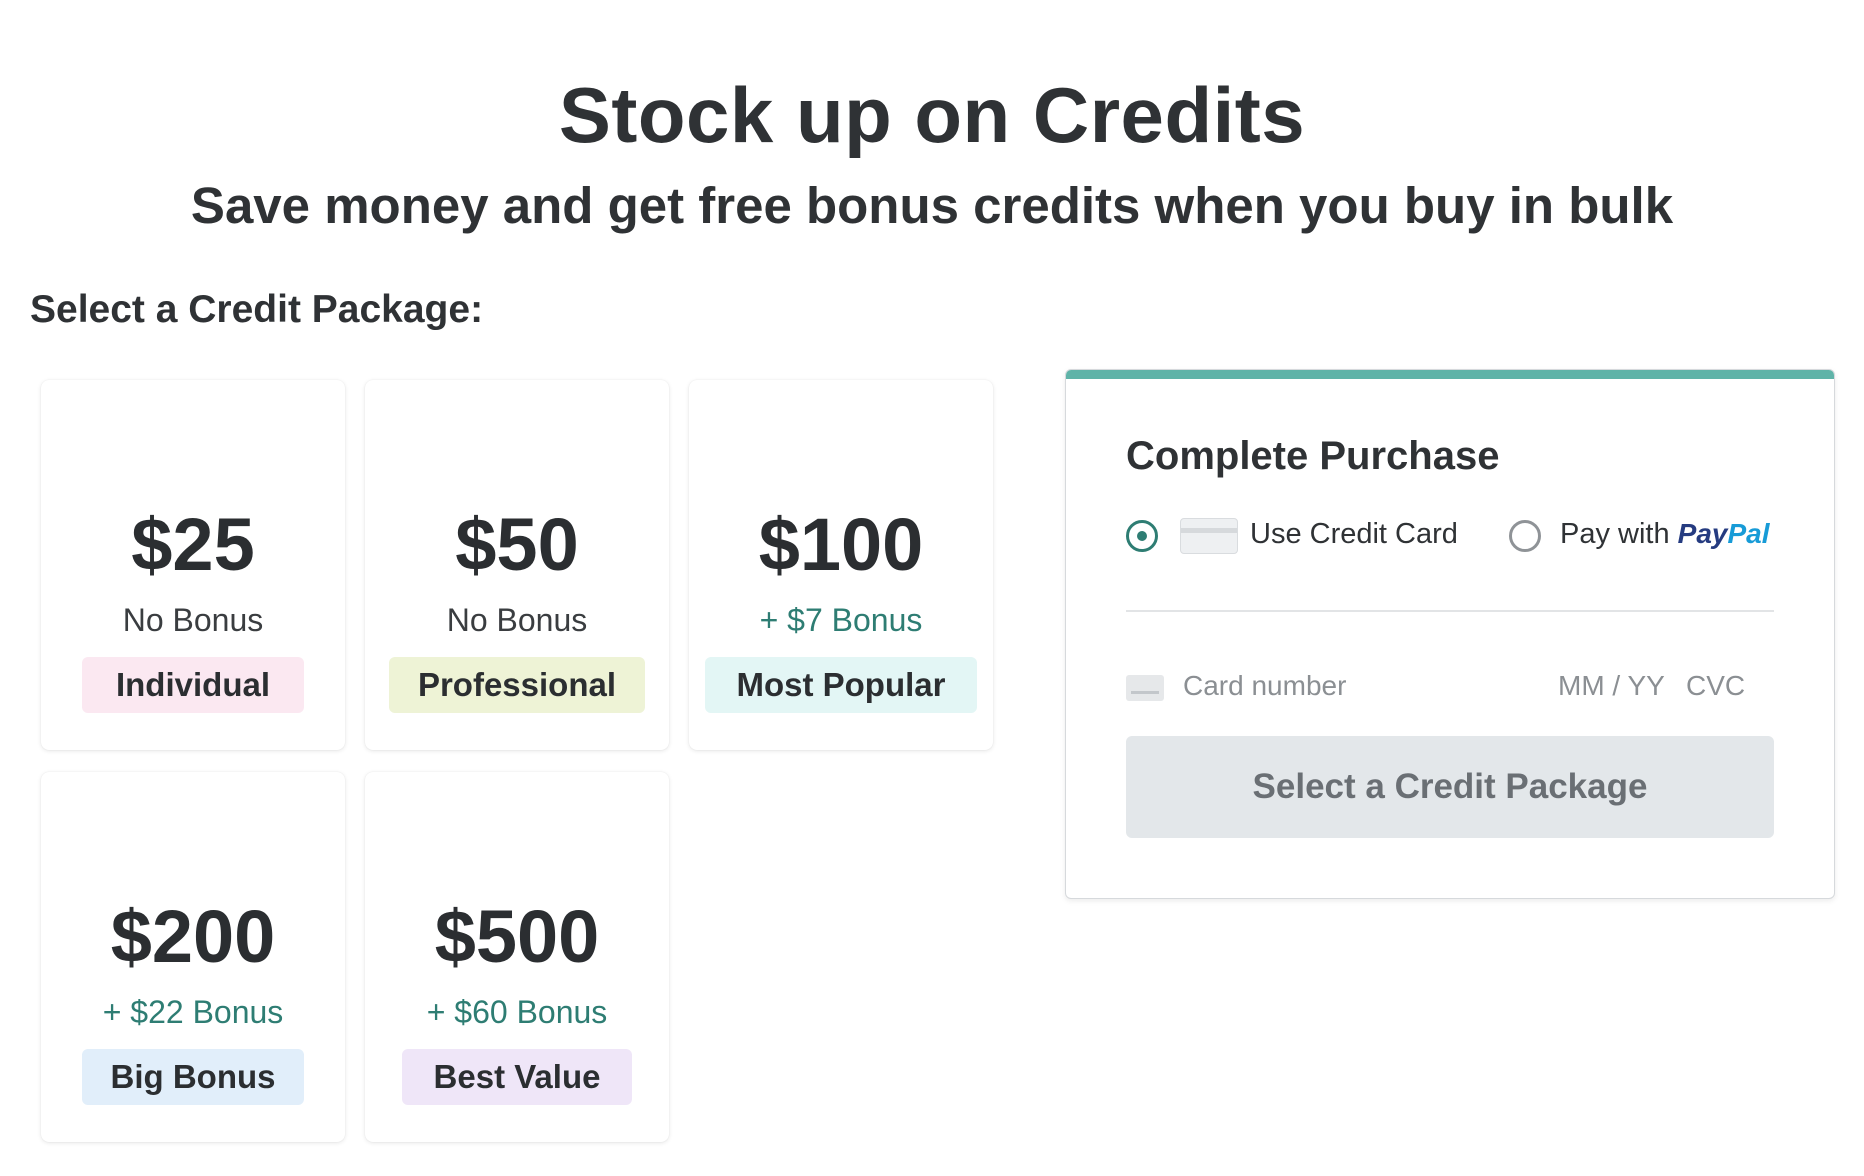  Describe the element at coordinates (1525, 536) in the screenshot. I see `paypal-radio` at that location.